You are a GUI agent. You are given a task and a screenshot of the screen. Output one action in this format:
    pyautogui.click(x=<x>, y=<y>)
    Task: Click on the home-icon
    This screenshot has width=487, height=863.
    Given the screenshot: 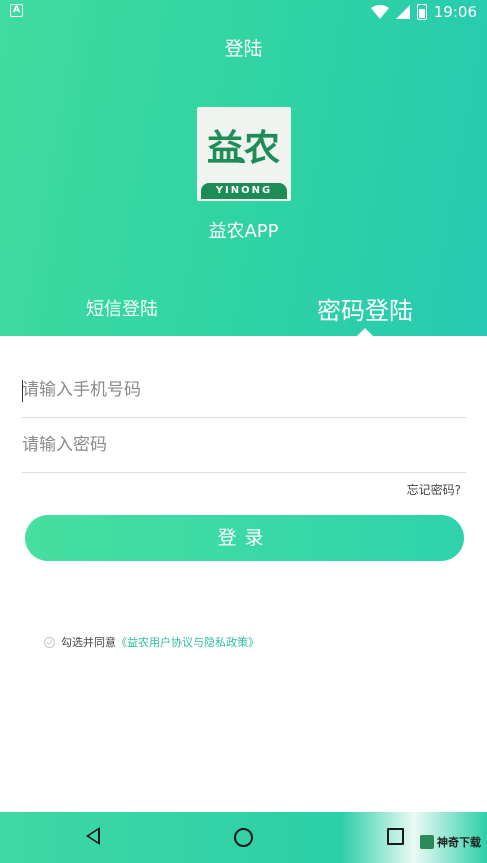 What is the action you would take?
    pyautogui.click(x=243, y=837)
    